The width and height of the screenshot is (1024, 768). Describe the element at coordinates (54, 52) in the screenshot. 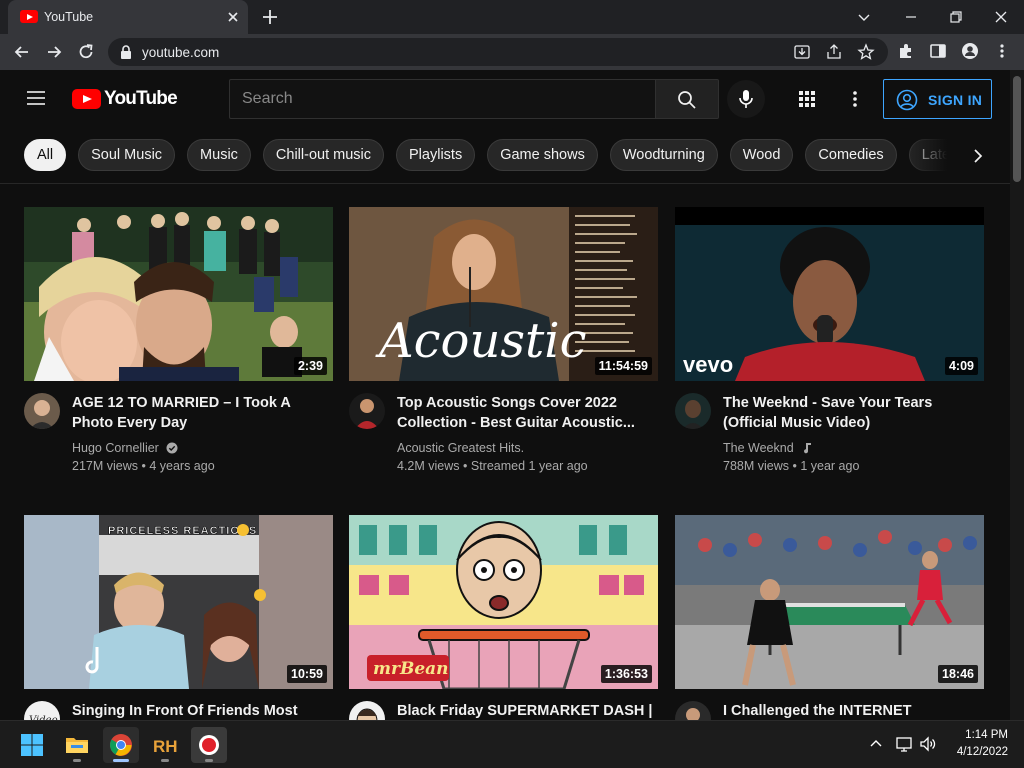

I see `forward-arrow-icon` at that location.